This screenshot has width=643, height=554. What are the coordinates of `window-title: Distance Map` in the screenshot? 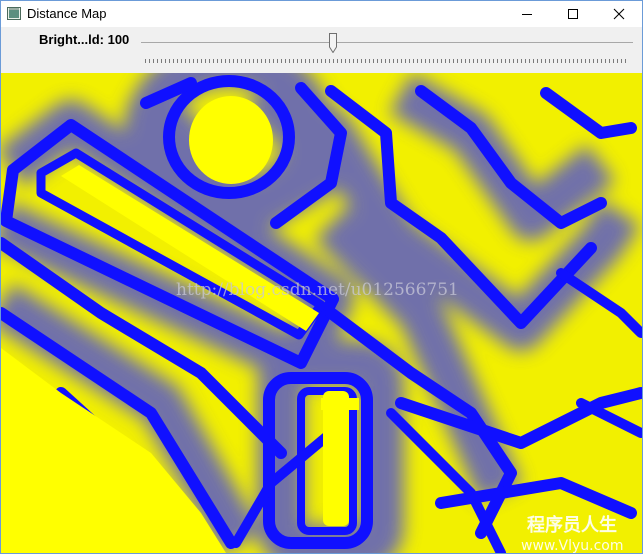 It's located at (67, 13).